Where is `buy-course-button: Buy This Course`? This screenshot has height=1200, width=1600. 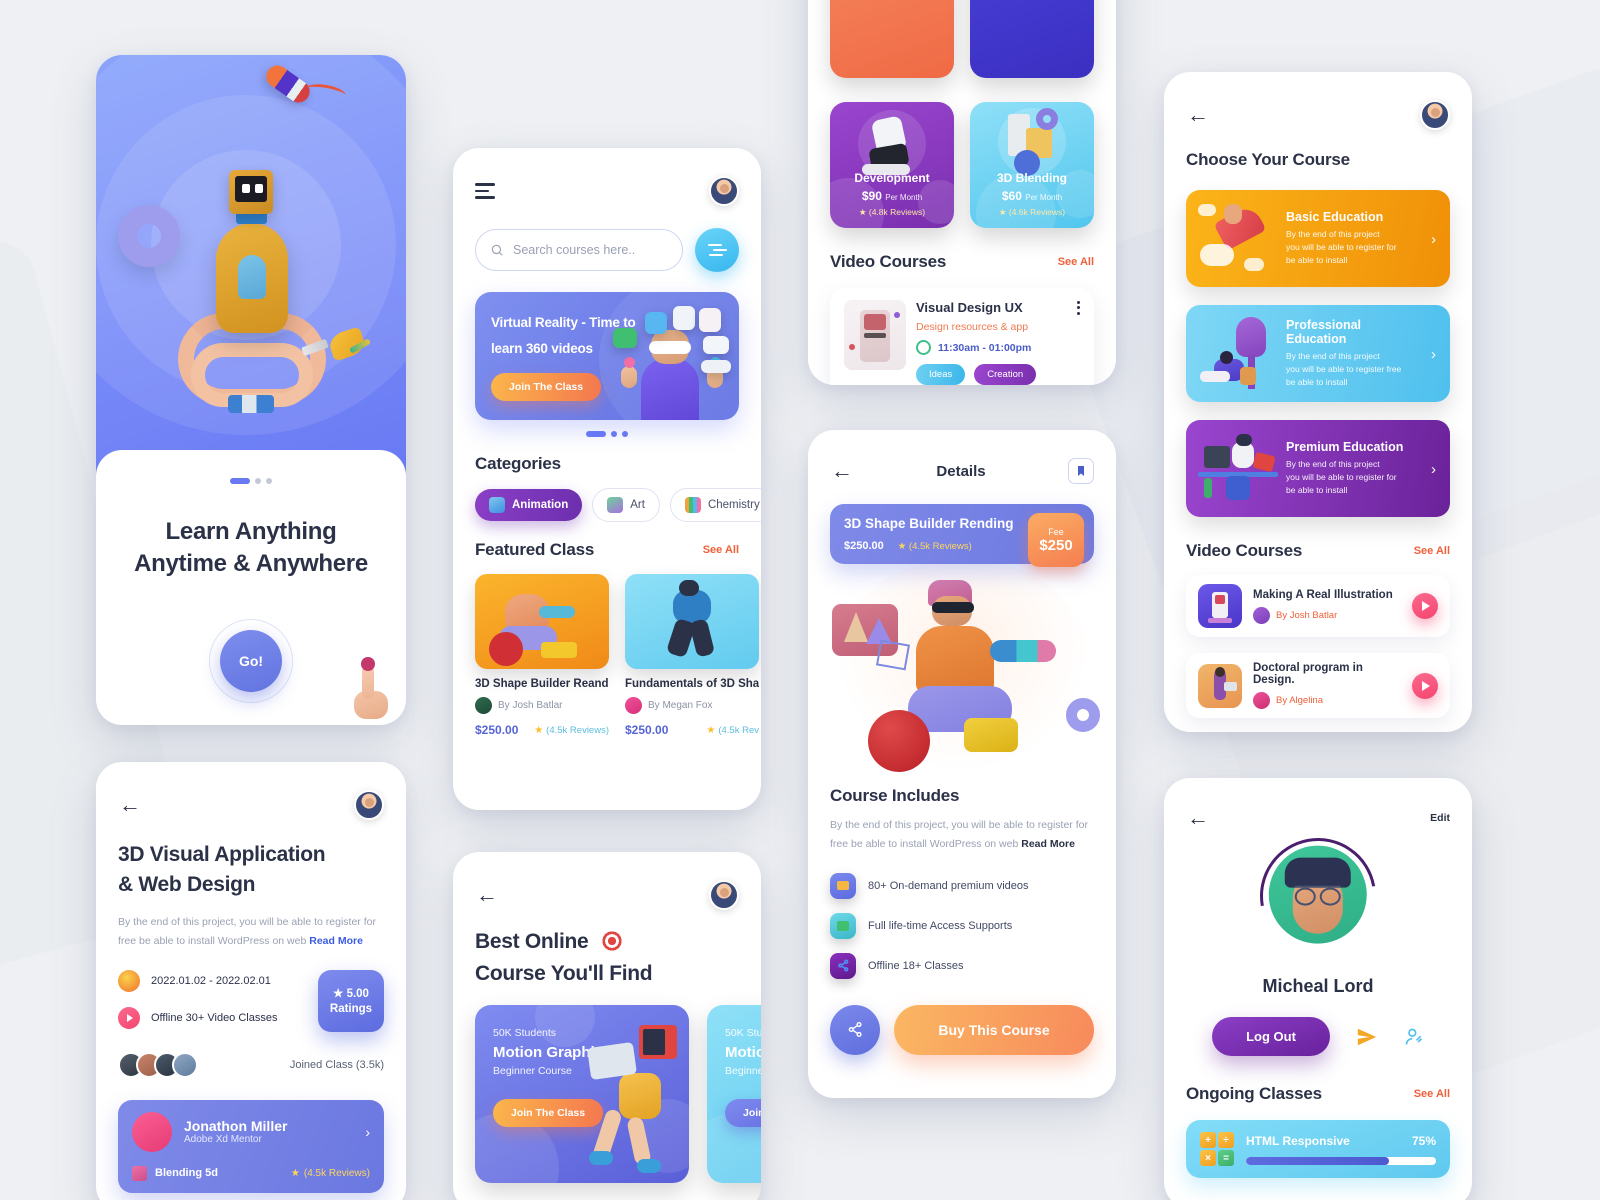 buy-course-button: Buy This Course is located at coordinates (994, 1029).